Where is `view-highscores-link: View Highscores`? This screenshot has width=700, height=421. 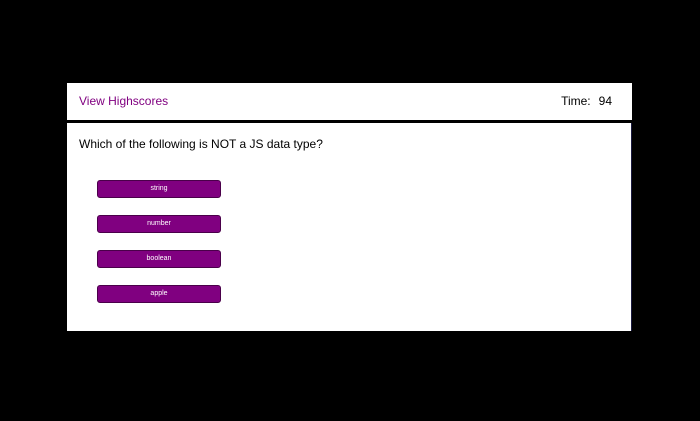 view-highscores-link: View Highscores is located at coordinates (123, 101).